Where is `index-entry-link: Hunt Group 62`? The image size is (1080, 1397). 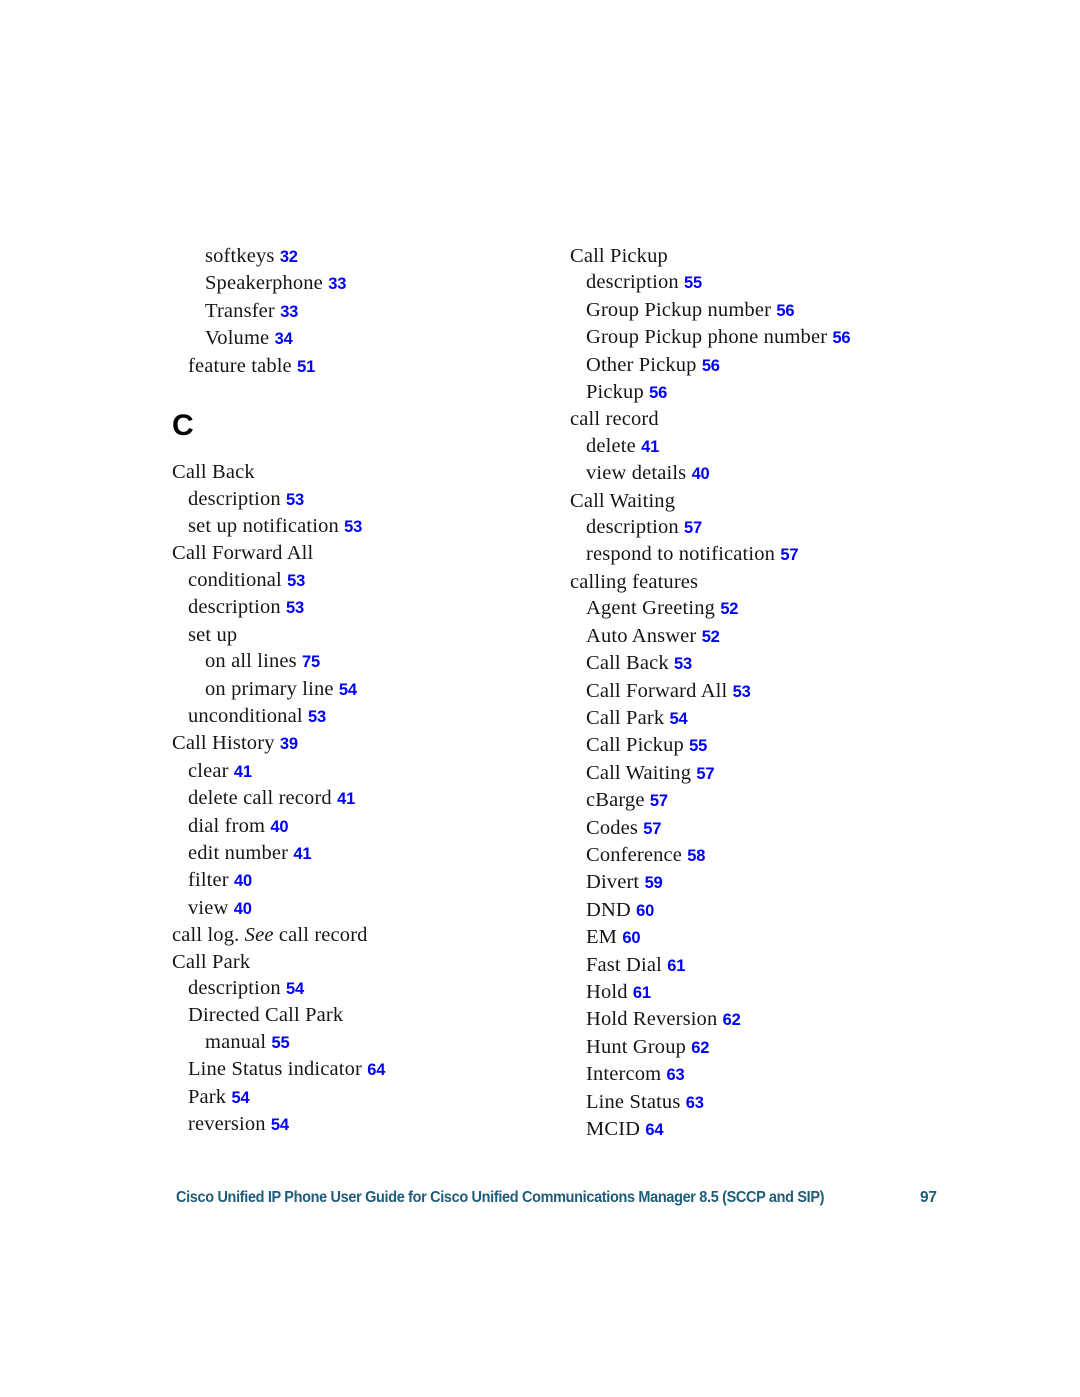 index-entry-link: Hunt Group 62 is located at coordinates (770, 1047).